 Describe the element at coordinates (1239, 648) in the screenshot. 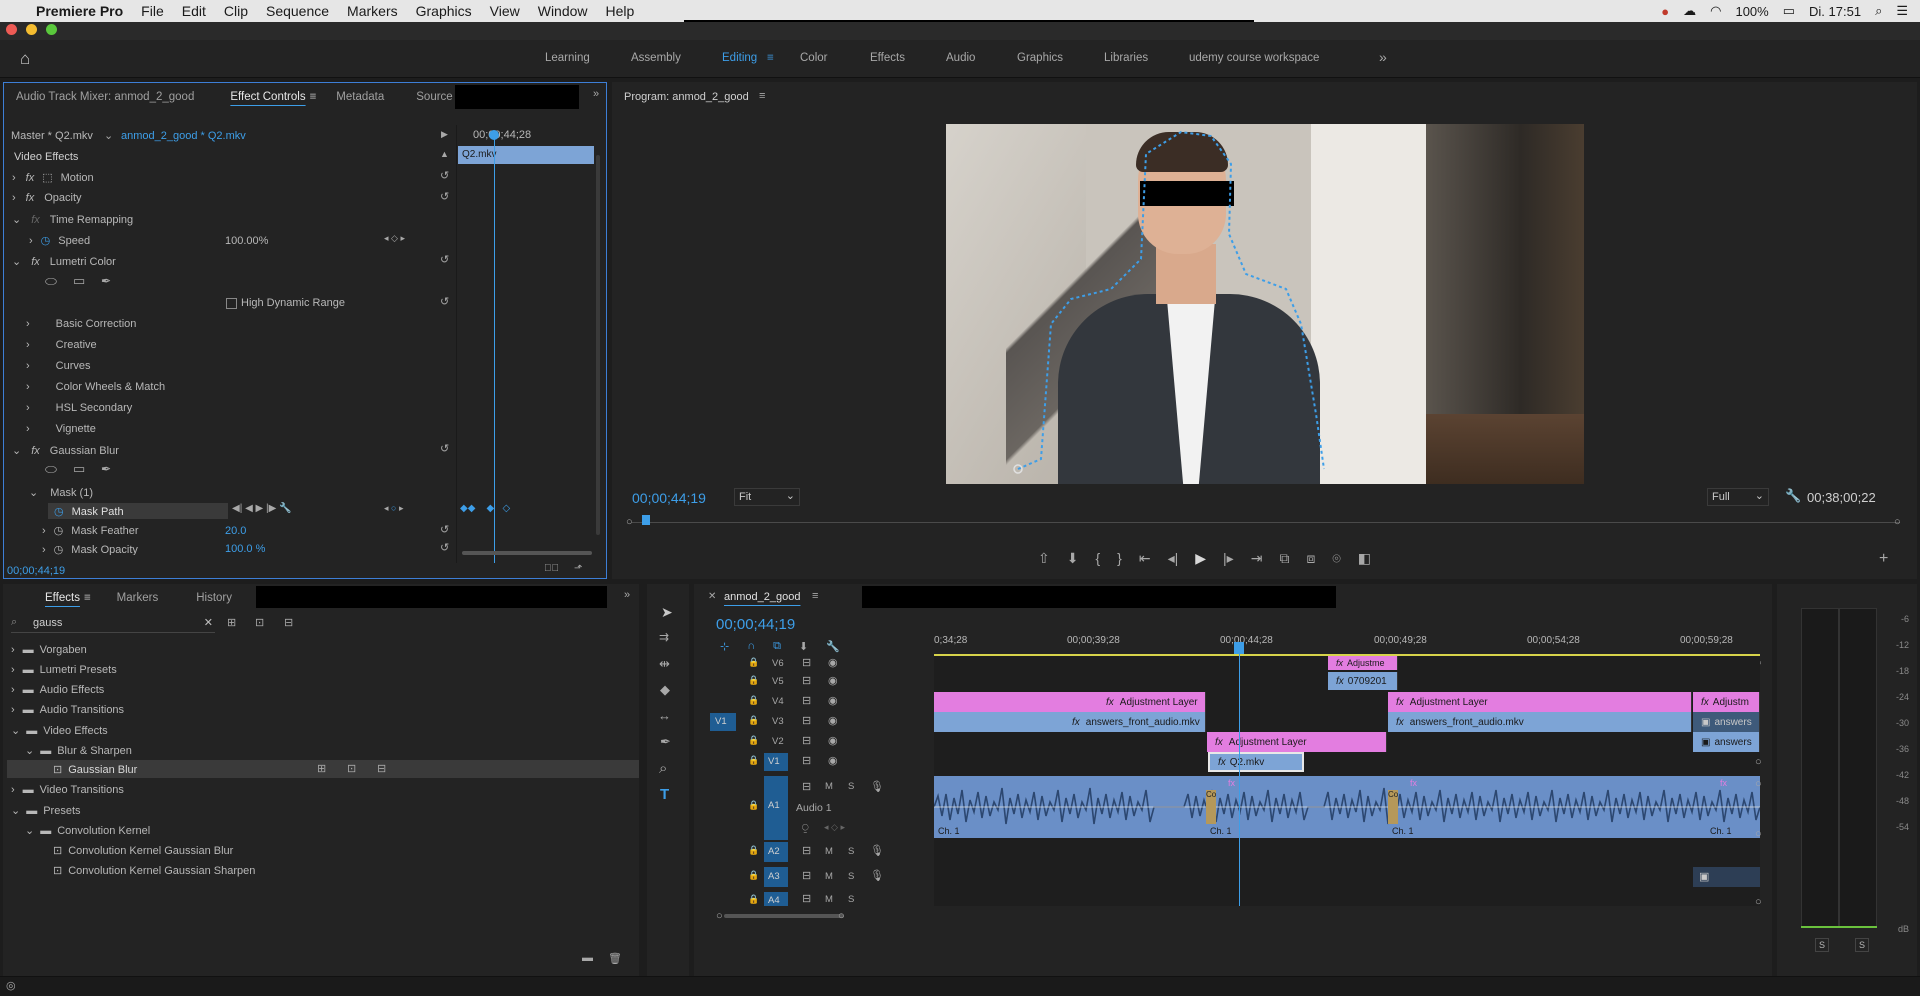

I see `timeline-playhead-head` at that location.